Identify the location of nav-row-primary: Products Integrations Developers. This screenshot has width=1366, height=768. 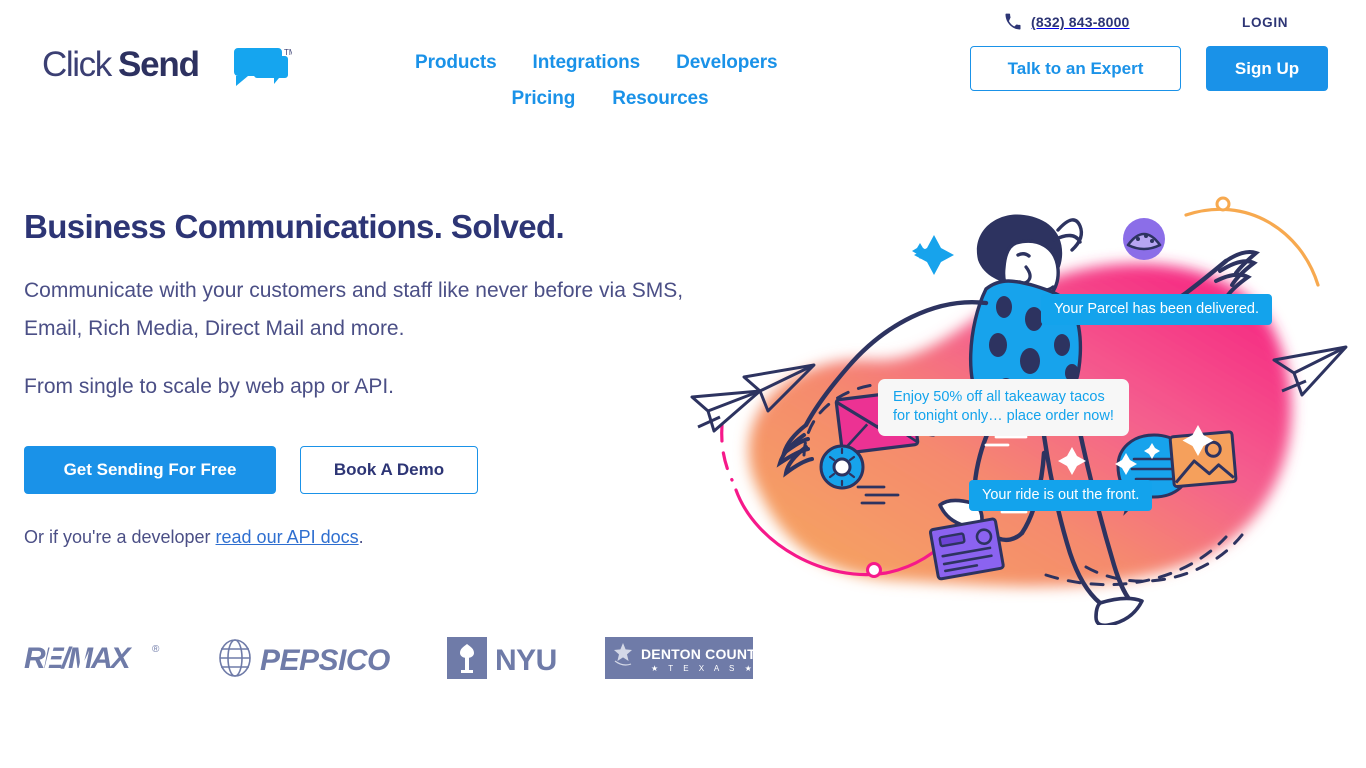
(635, 63).